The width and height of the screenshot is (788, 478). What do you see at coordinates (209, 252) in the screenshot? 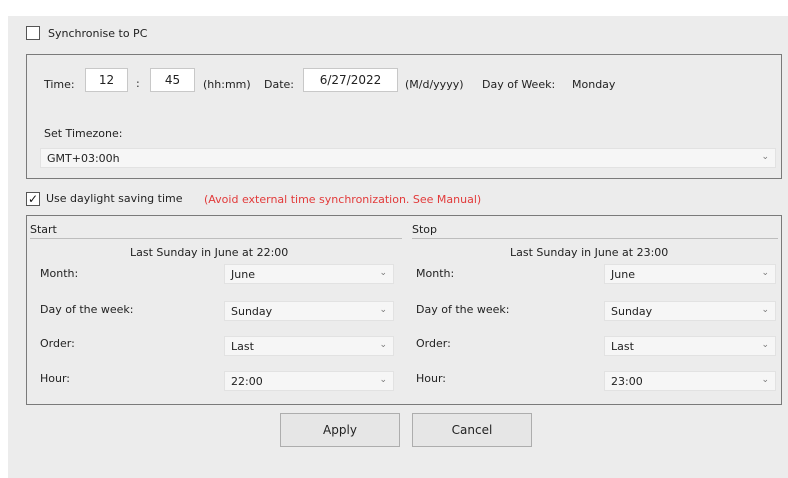
I see `start-summary: Last Sunday in June at 22:00` at bounding box center [209, 252].